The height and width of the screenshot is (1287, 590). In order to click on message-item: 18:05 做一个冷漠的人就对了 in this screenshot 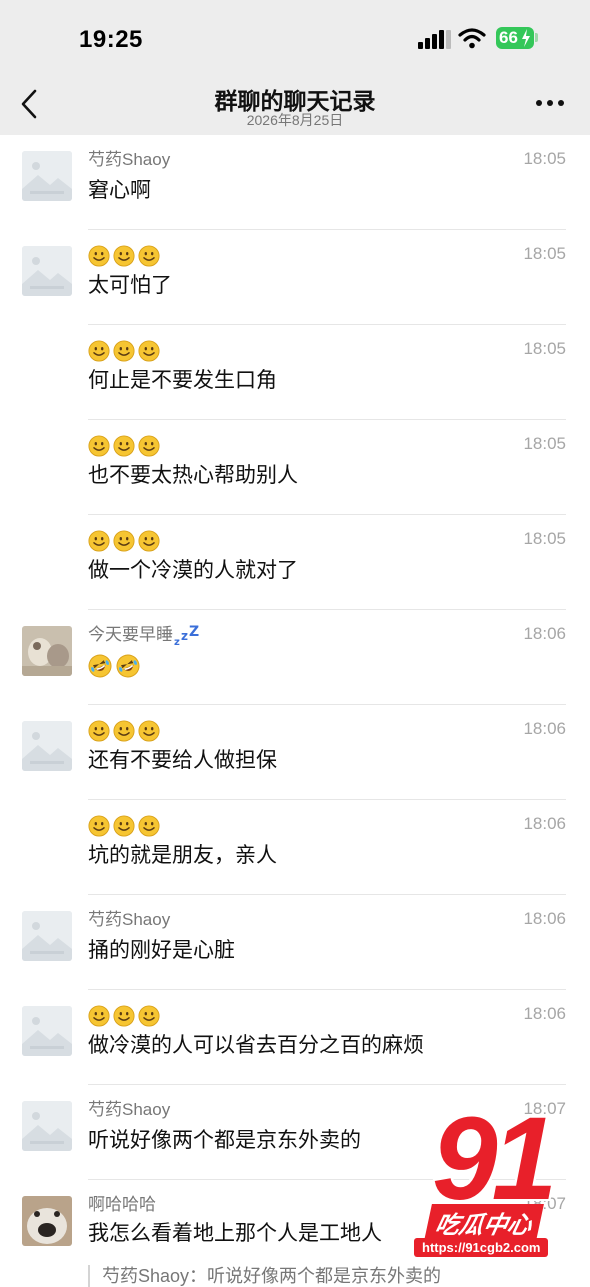, I will do `click(295, 562)`.